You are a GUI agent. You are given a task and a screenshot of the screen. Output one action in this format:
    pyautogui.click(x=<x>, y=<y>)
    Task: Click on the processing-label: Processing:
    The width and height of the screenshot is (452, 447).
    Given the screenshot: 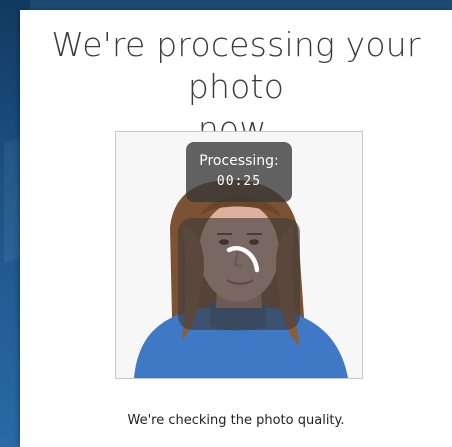 What is the action you would take?
    pyautogui.click(x=239, y=161)
    